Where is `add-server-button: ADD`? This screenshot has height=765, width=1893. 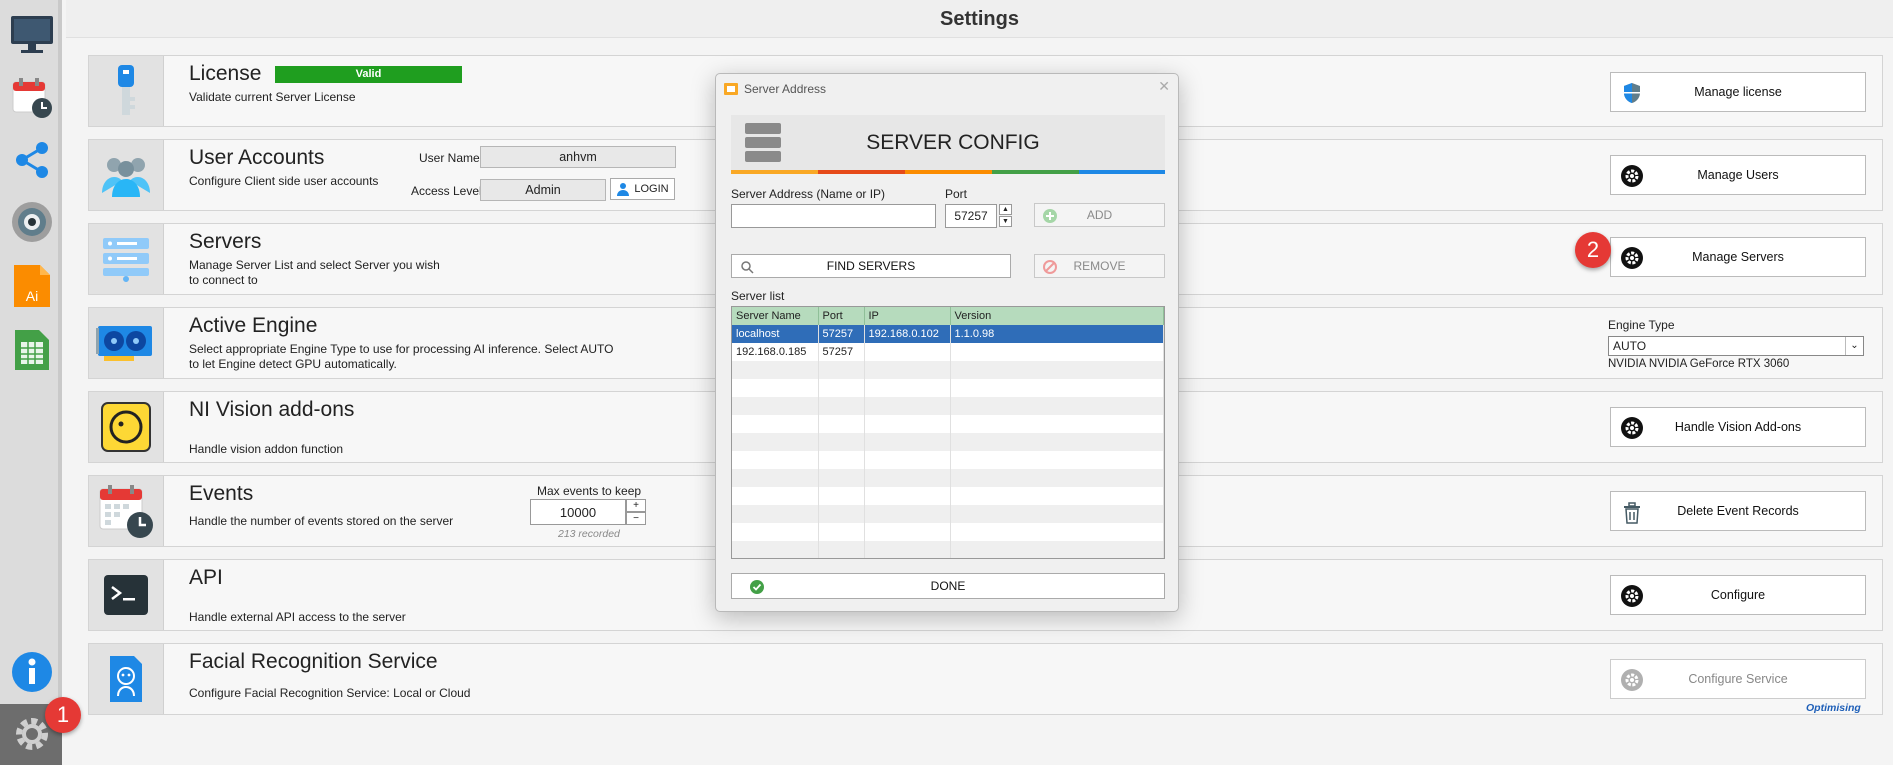 add-server-button: ADD is located at coordinates (1099, 215).